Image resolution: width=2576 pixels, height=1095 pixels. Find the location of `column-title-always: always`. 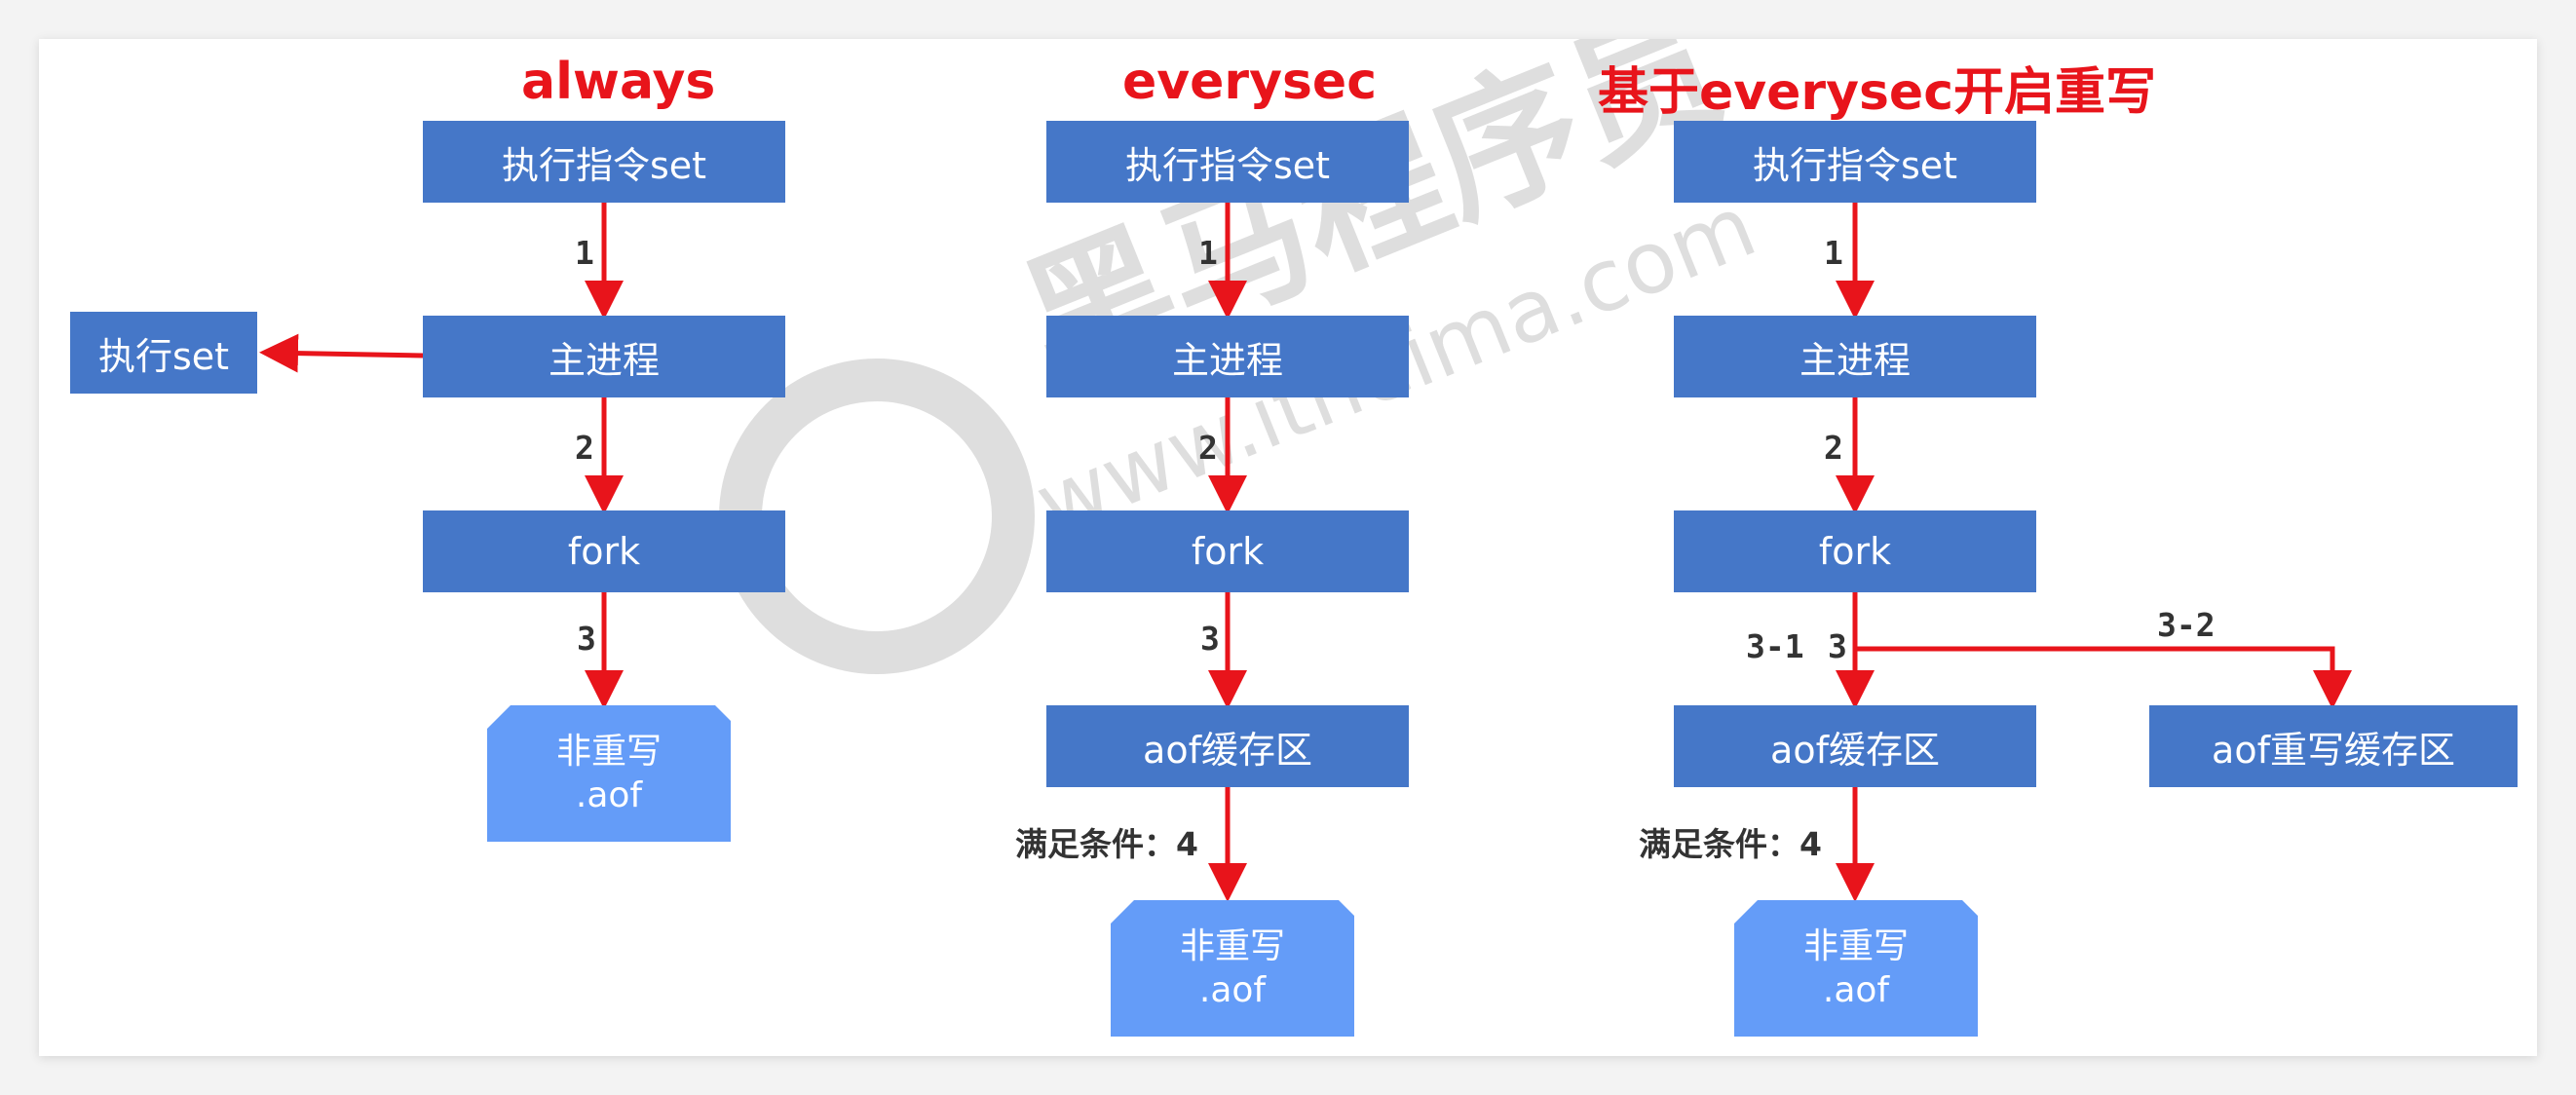

column-title-always: always is located at coordinates (618, 82).